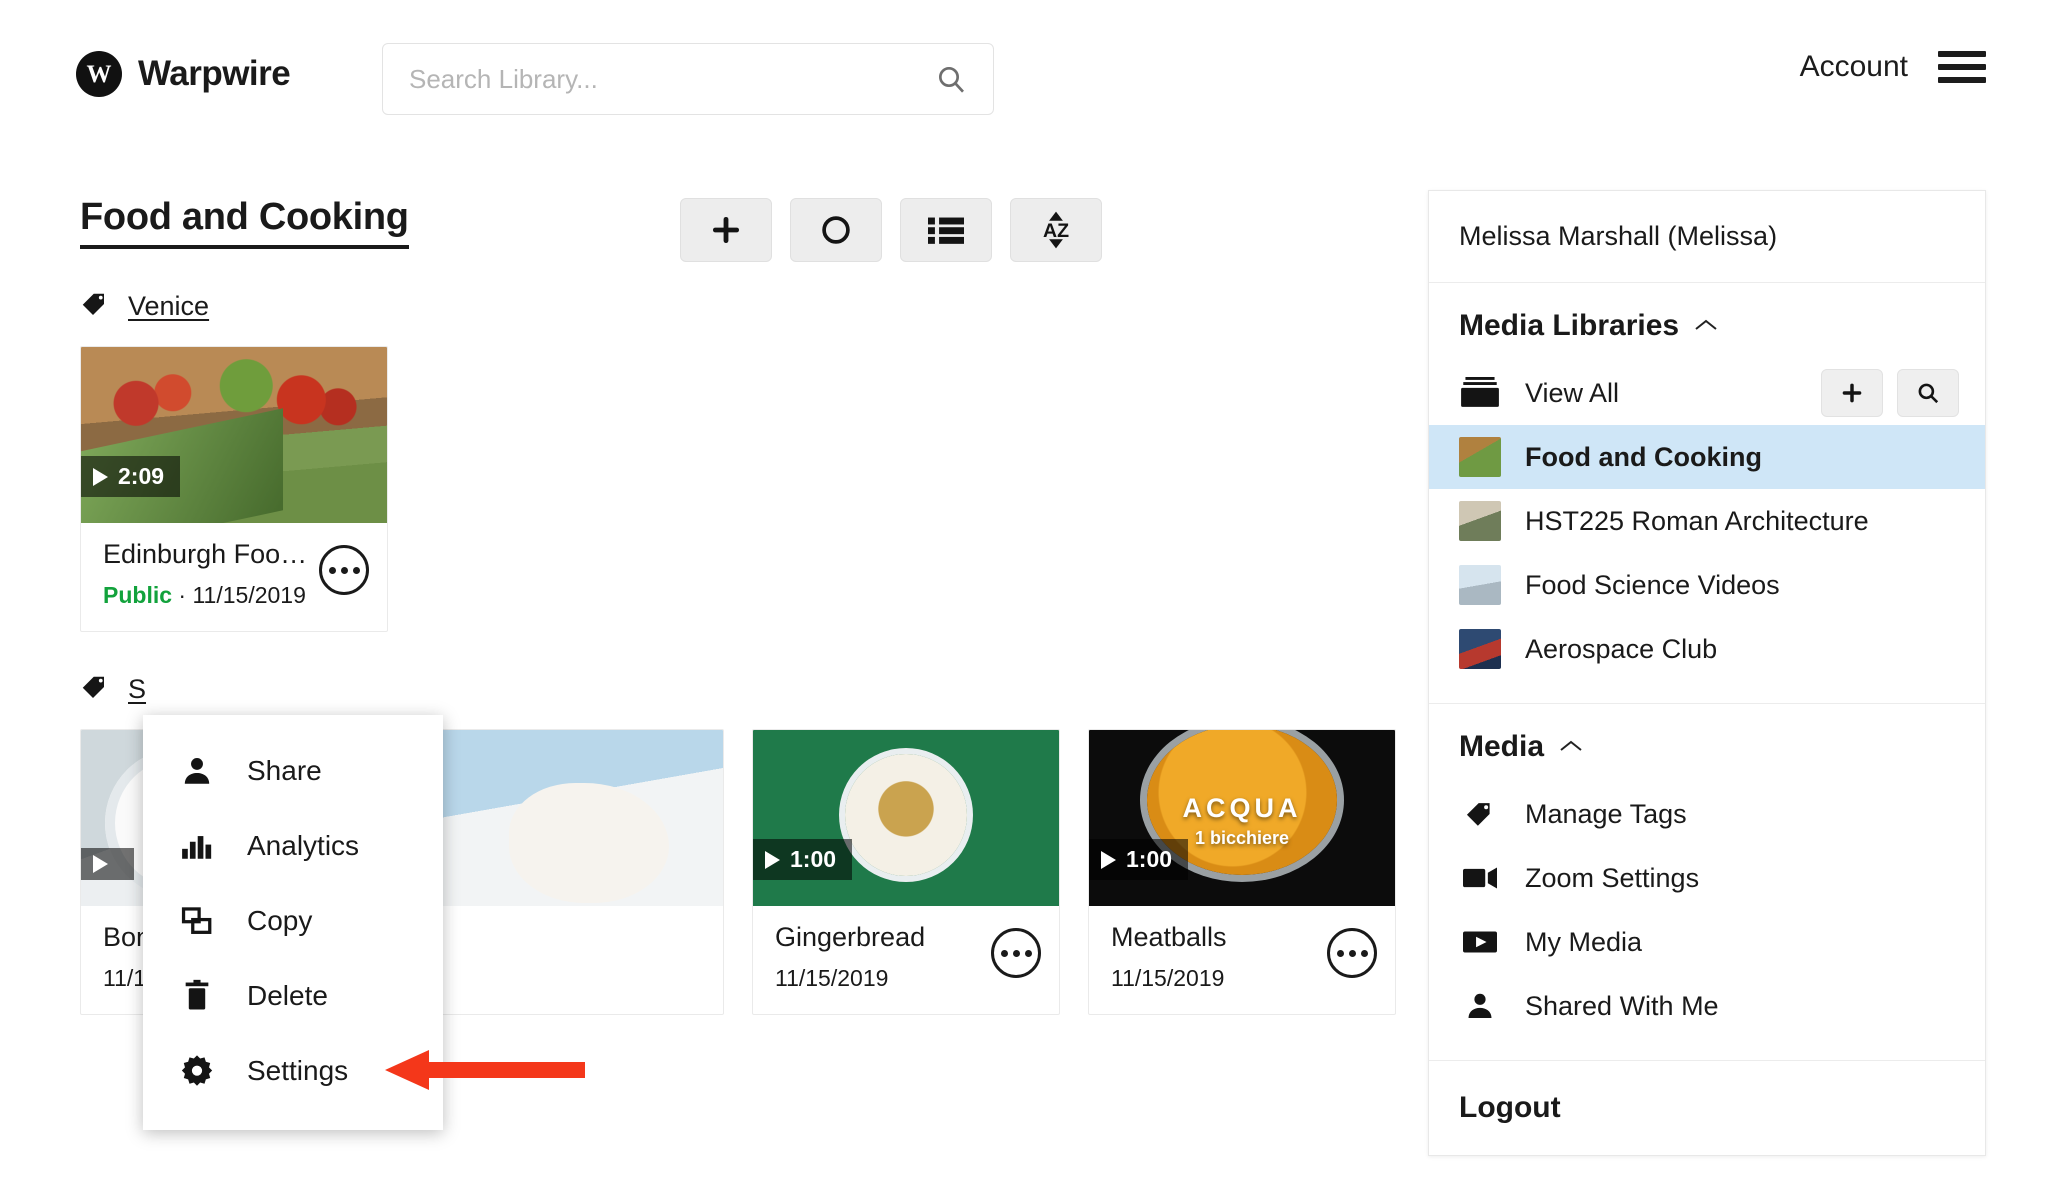  I want to click on tag-group-venice: Venice, so click(750, 306).